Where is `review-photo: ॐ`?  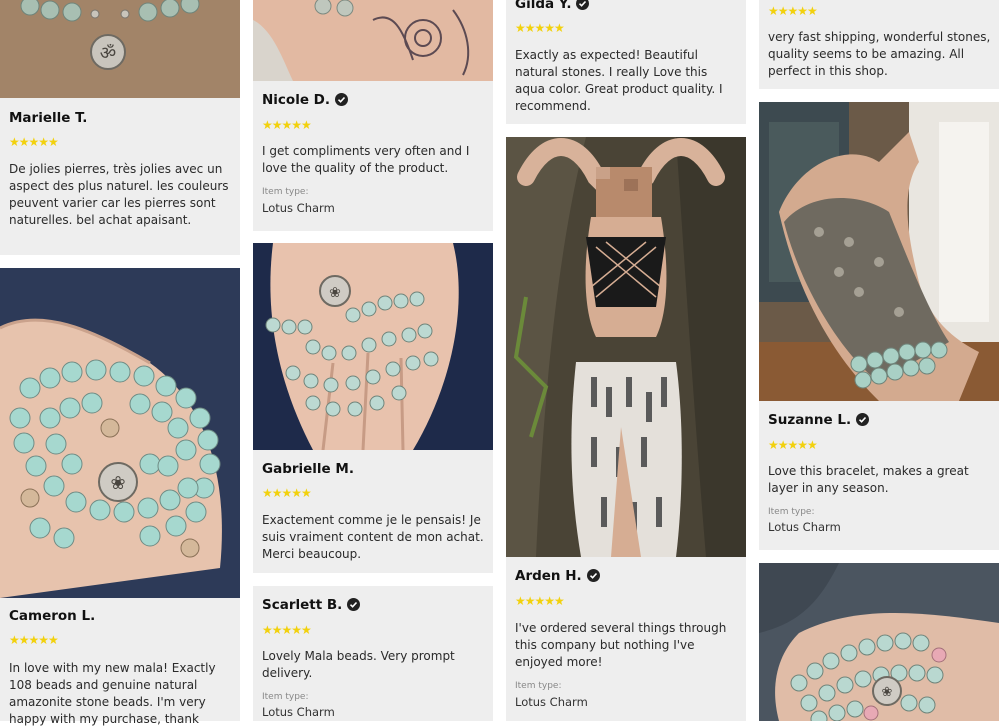 review-photo: ॐ is located at coordinates (120, 49).